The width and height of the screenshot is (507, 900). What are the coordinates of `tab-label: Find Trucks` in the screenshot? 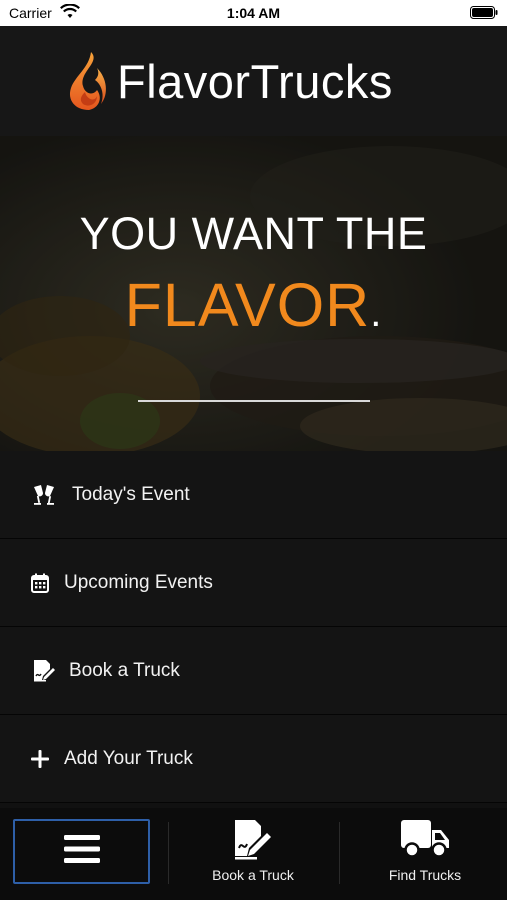 It's located at (425, 875).